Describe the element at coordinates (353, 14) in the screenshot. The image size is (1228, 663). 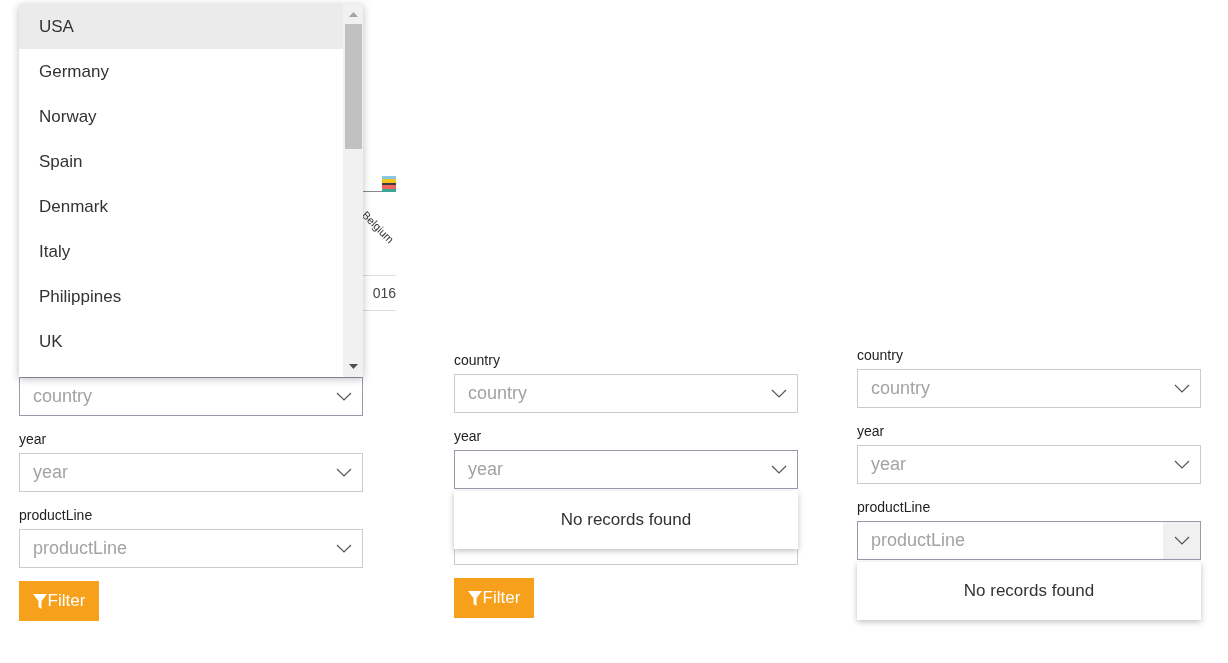
I see `scroll-up-icon` at that location.